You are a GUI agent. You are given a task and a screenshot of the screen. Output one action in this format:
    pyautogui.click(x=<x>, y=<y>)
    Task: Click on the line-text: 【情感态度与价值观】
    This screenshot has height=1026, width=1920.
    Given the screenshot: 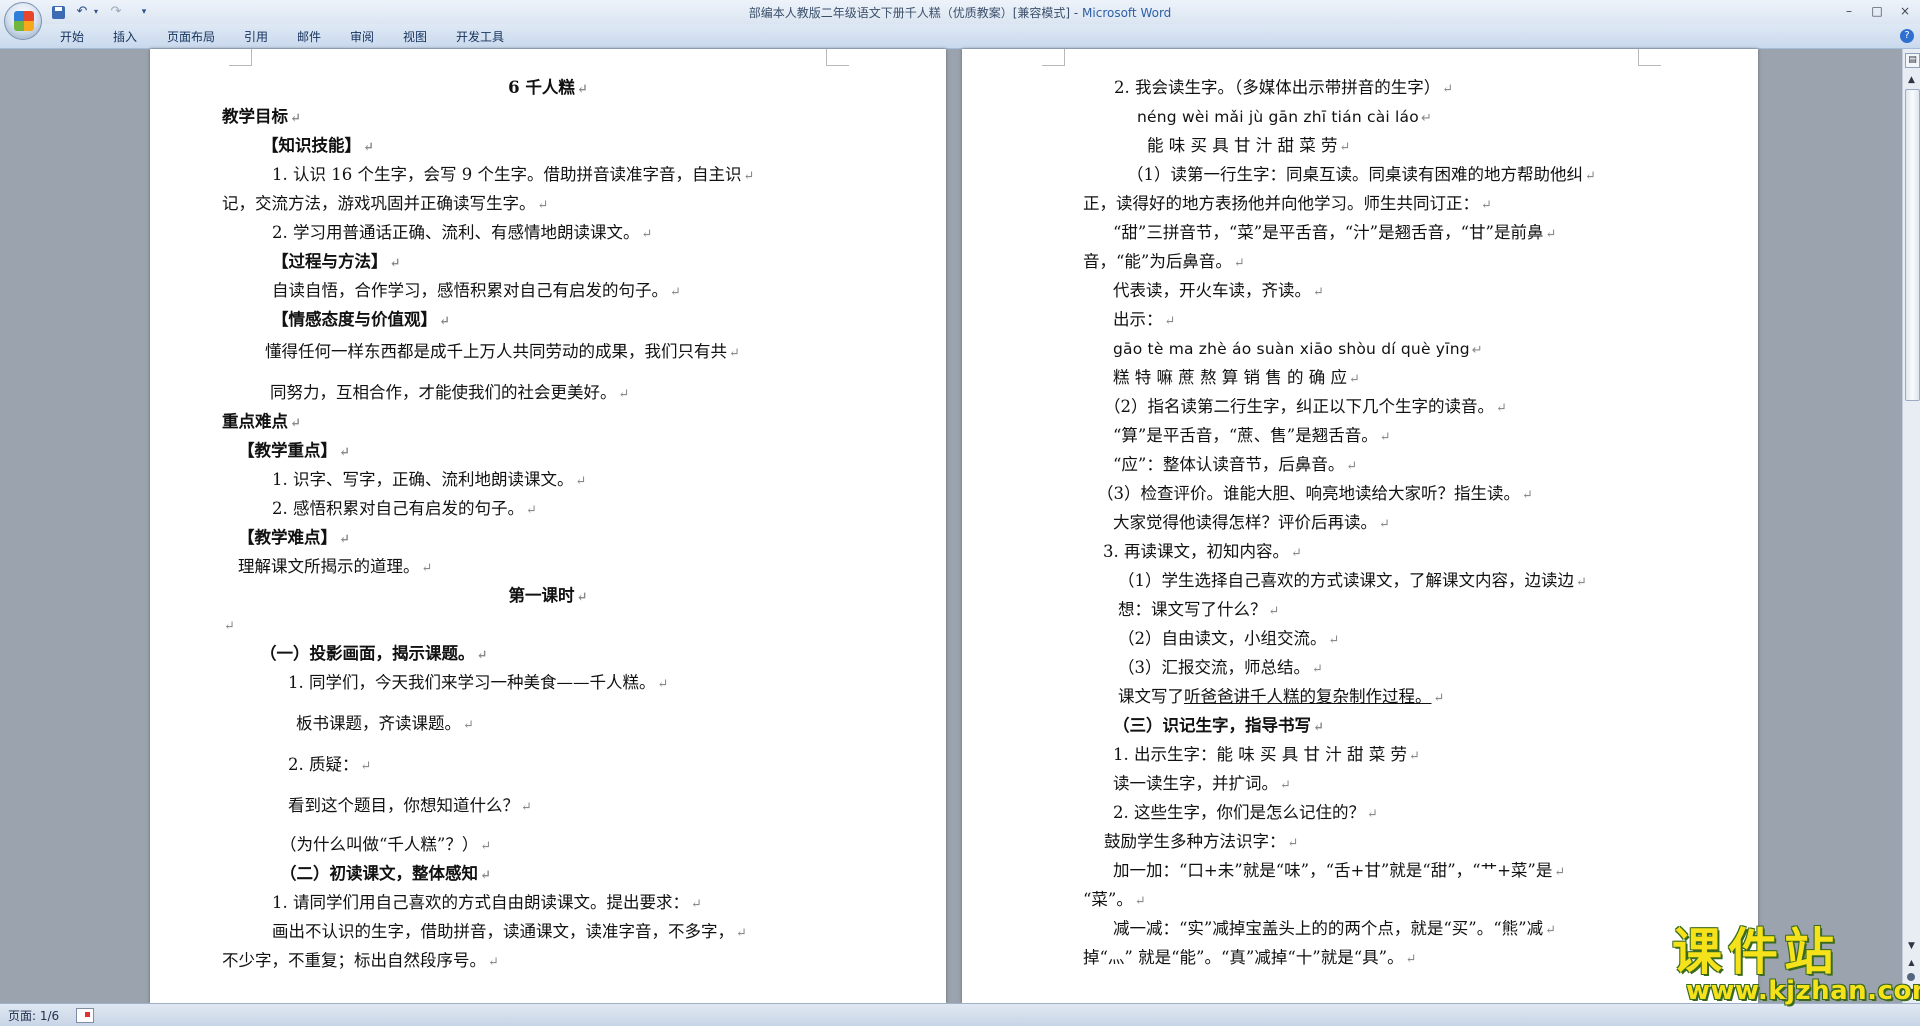 What is the action you would take?
    pyautogui.click(x=354, y=319)
    